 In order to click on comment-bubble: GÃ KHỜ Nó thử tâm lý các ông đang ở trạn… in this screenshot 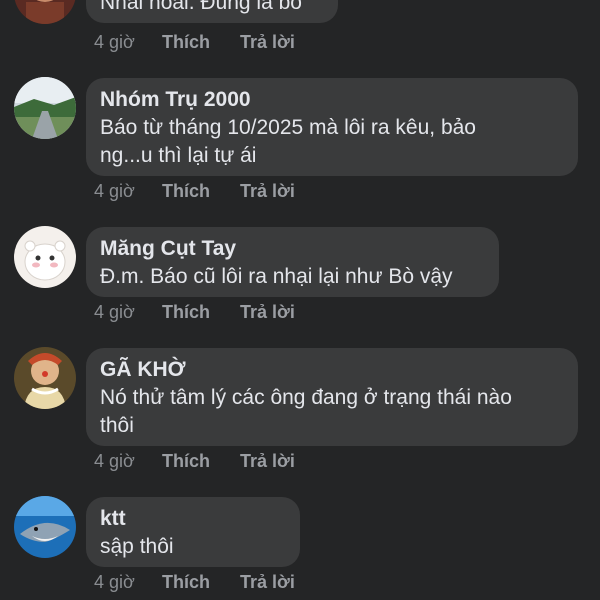, I will do `click(332, 397)`.